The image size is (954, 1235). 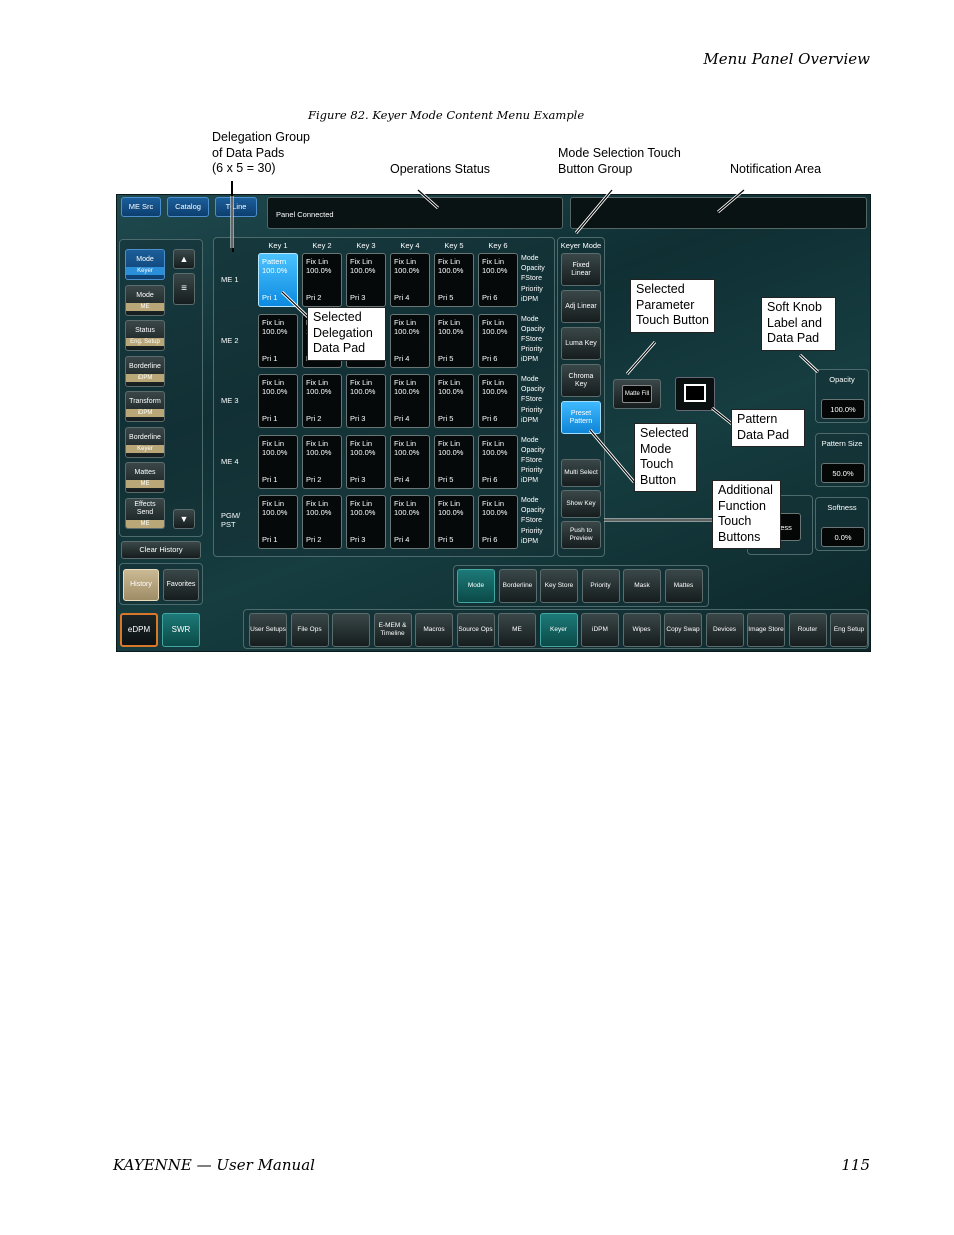 What do you see at coordinates (236, 207) in the screenshot?
I see `tab-t-line: T-Line` at bounding box center [236, 207].